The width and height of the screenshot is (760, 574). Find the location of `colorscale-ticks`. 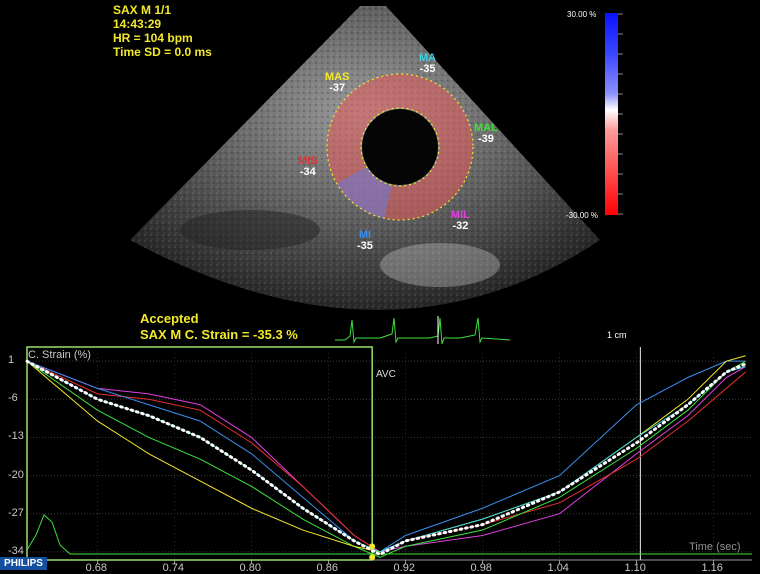

colorscale-ticks is located at coordinates (620, 114).